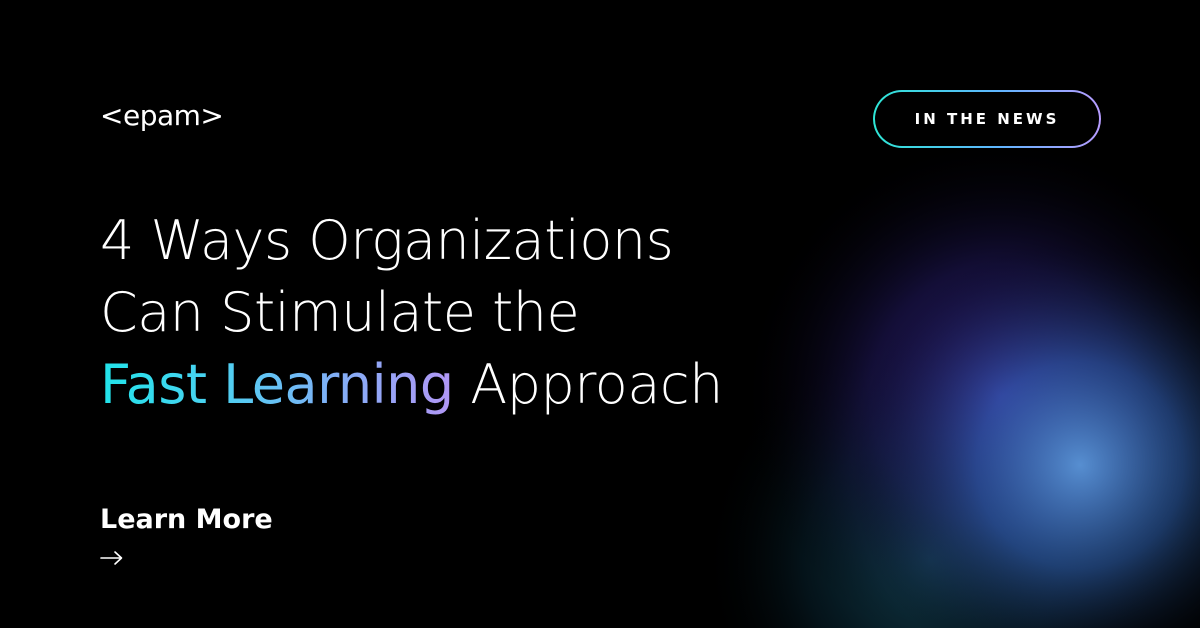 This screenshot has width=1200, height=628. What do you see at coordinates (186, 519) in the screenshot?
I see `learn-more-label: Learn More` at bounding box center [186, 519].